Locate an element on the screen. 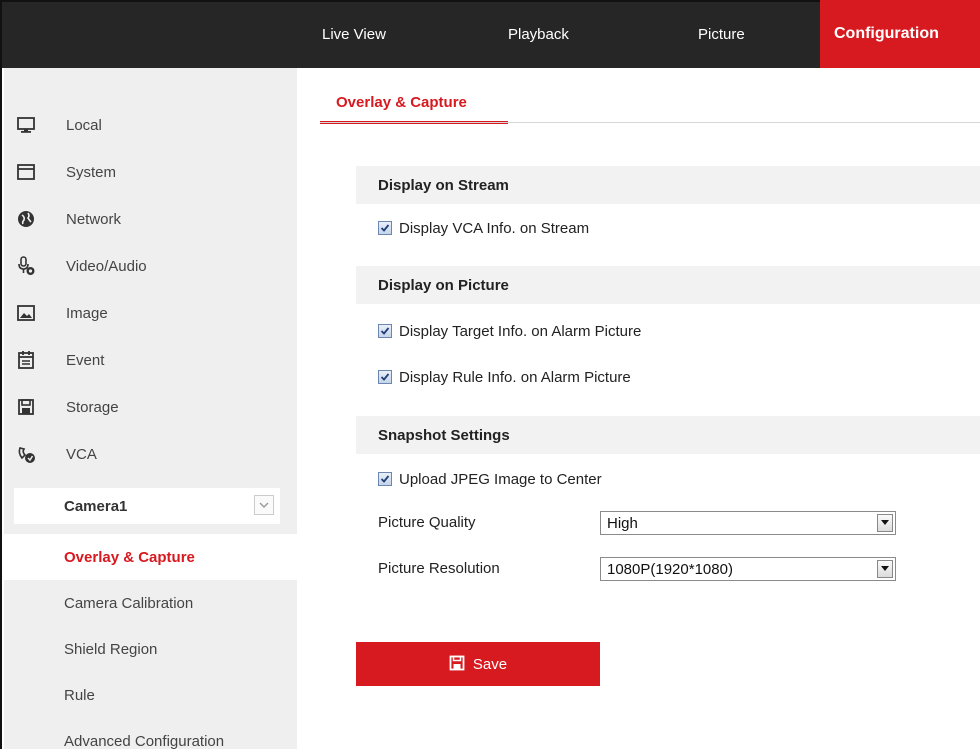  globe-icon is located at coordinates (26, 219).